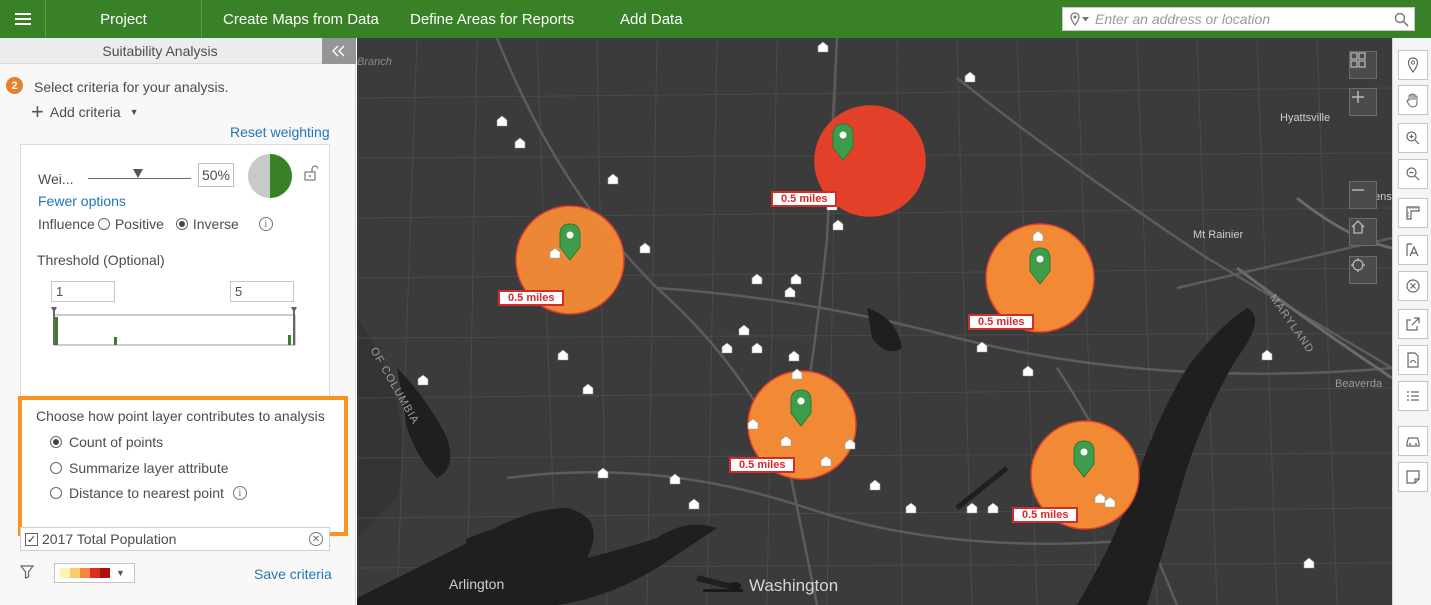 The height and width of the screenshot is (605, 1431). Describe the element at coordinates (1413, 396) in the screenshot. I see `tool-legend` at that location.